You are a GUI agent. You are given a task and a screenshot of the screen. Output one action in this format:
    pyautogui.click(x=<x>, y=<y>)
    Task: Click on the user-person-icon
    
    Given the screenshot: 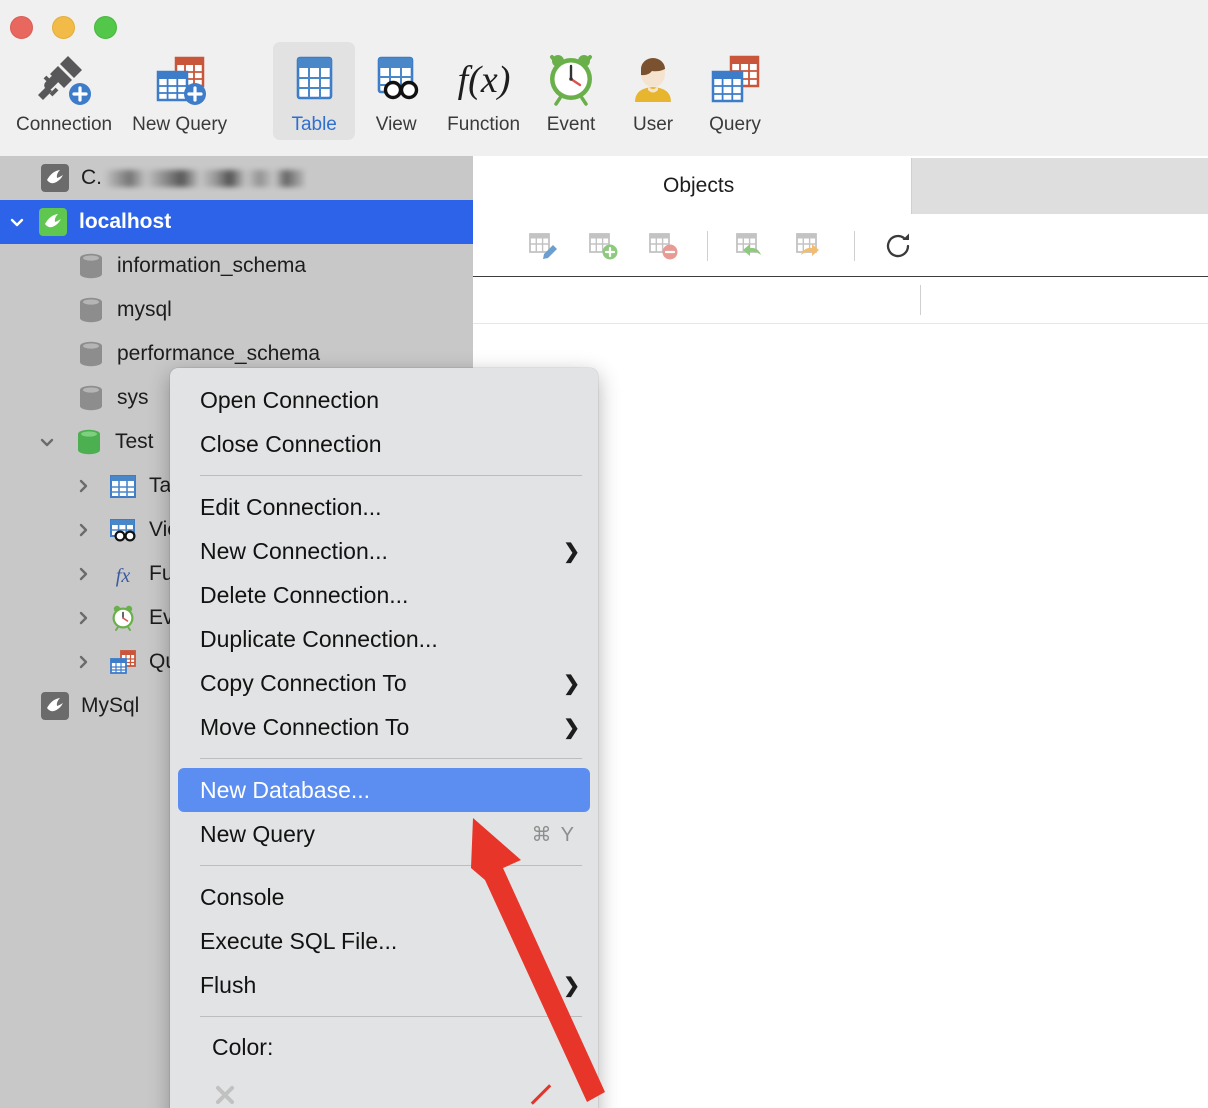 What is the action you would take?
    pyautogui.click(x=653, y=79)
    